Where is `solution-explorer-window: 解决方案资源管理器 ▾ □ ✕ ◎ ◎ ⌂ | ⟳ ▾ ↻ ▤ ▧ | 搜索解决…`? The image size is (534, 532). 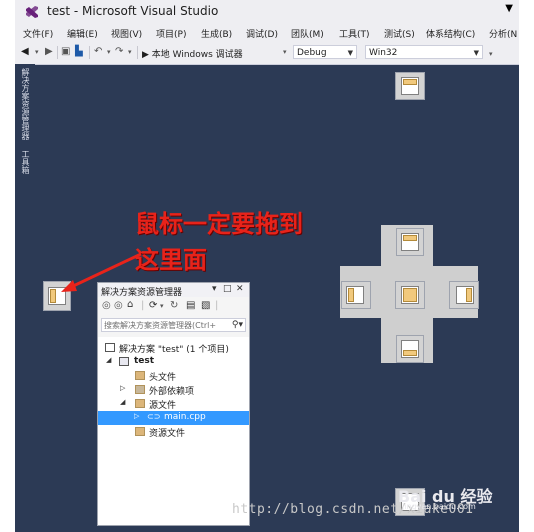
solution-explorer-window: 解决方案资源管理器 ▾ □ ✕ ◎ ◎ ⌂ | ⟳ ▾ ↻ ▤ ▧ | 搜索解决… is located at coordinates (173, 404).